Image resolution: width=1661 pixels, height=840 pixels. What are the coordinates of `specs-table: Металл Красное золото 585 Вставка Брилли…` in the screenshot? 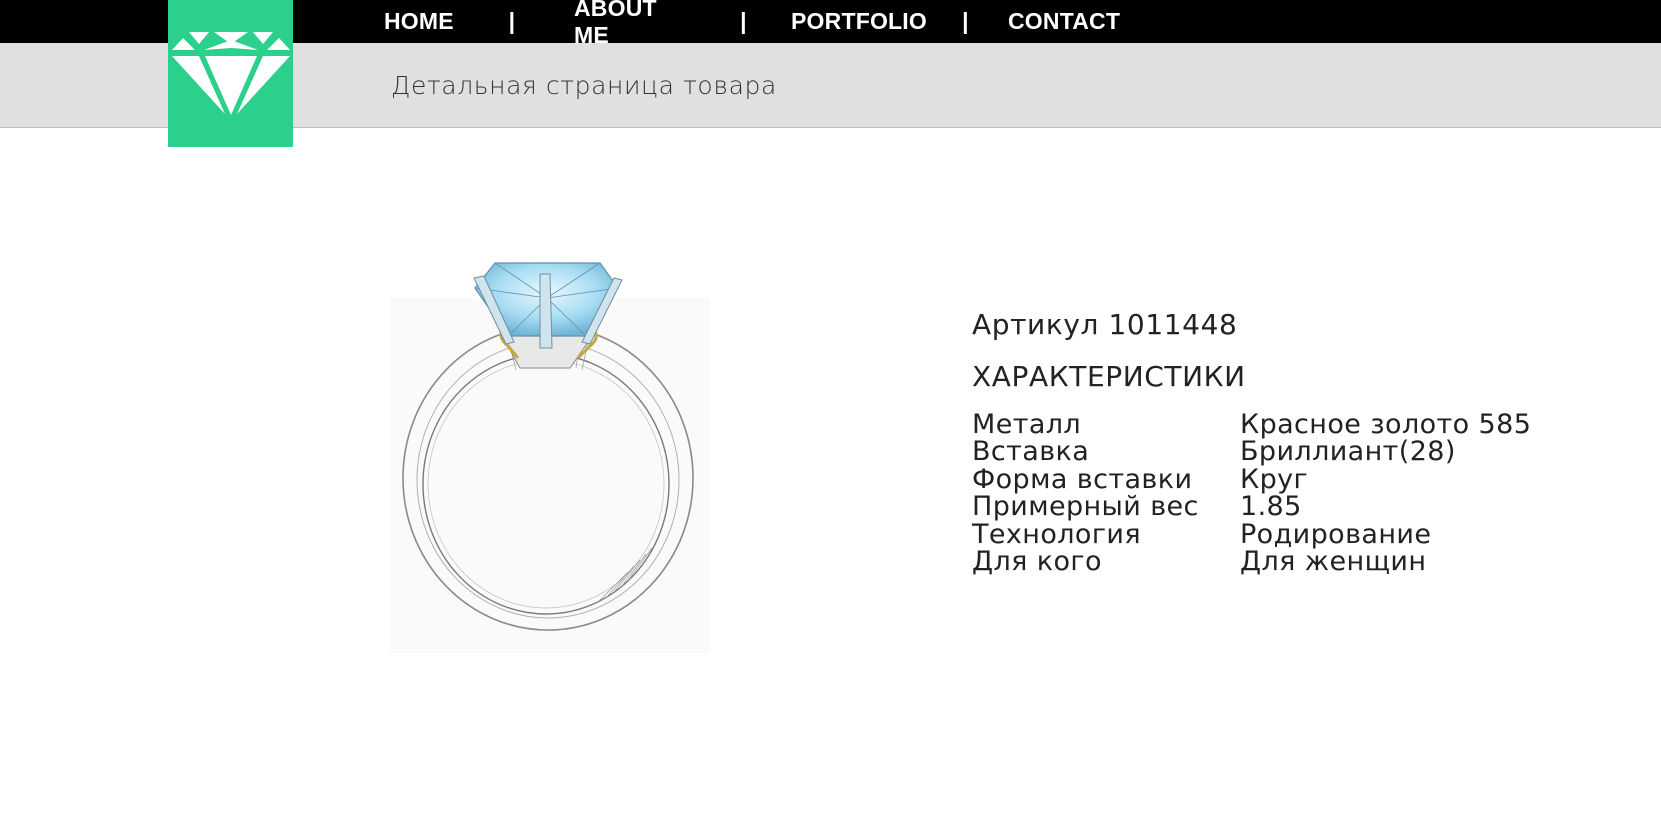 It's located at (1252, 493).